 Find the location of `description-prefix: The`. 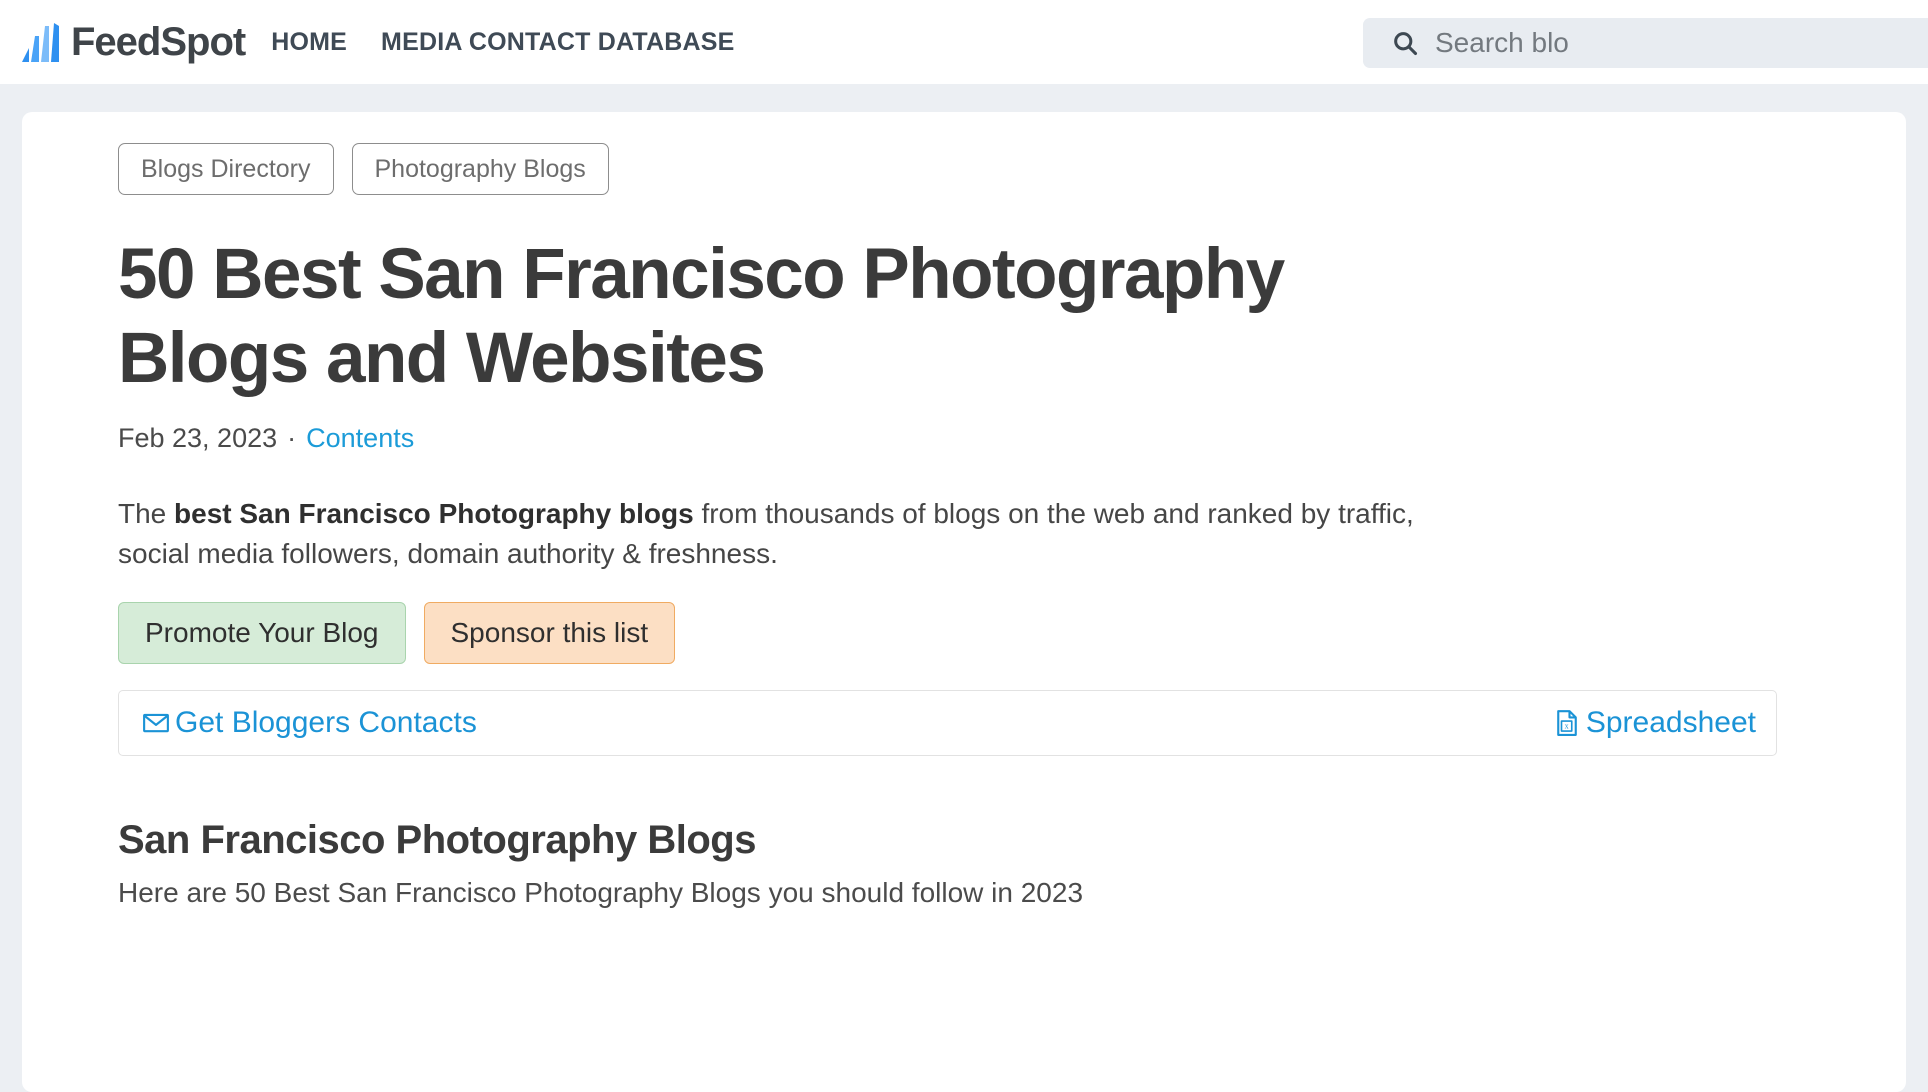

description-prefix: The is located at coordinates (146, 513).